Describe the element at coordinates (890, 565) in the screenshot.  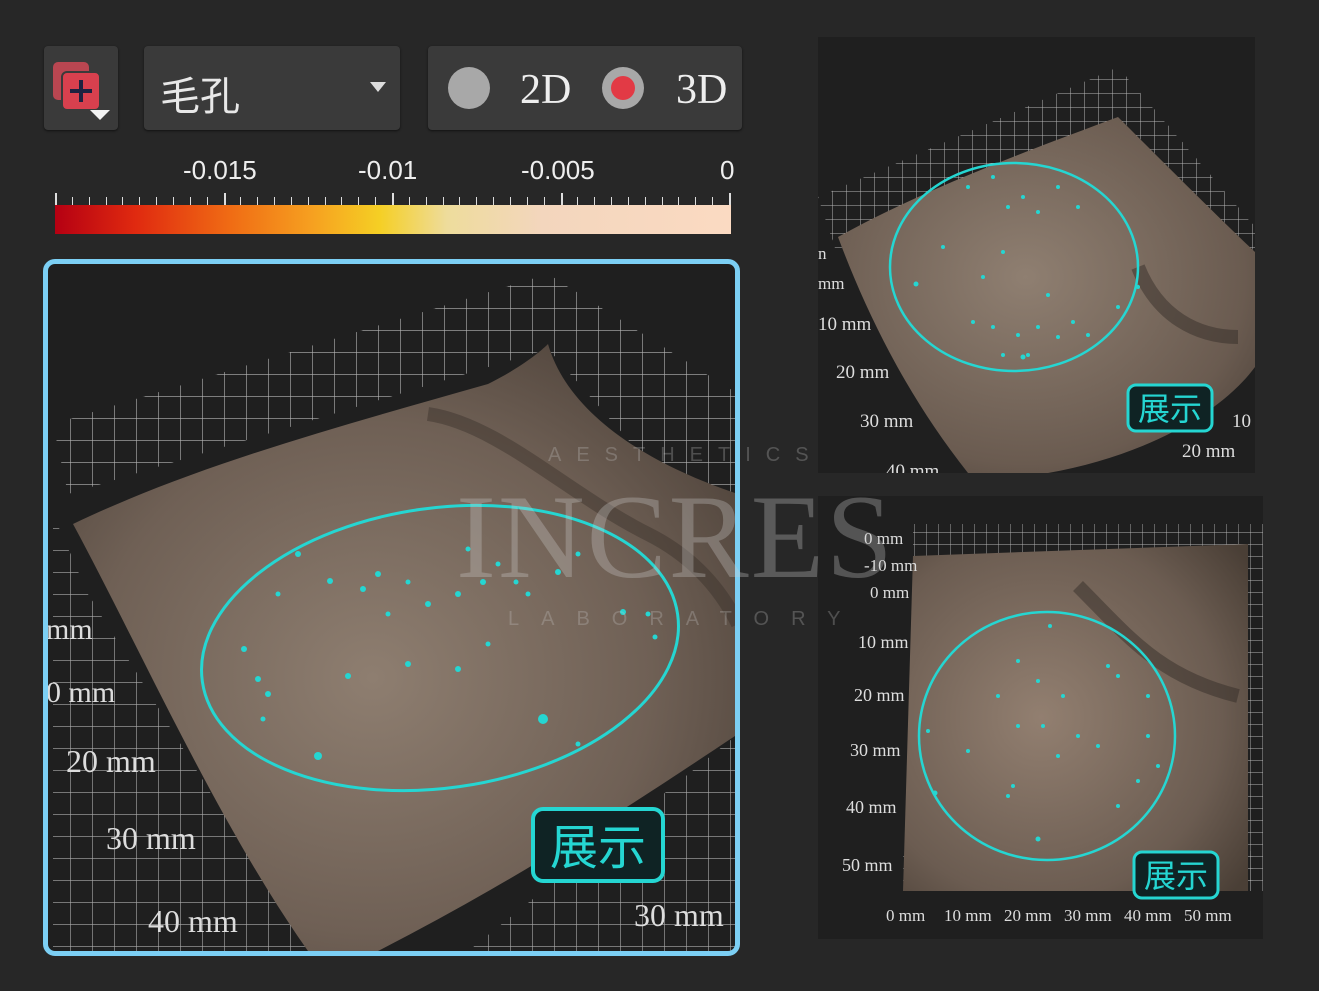
I see `axis-label: -10 mm` at that location.